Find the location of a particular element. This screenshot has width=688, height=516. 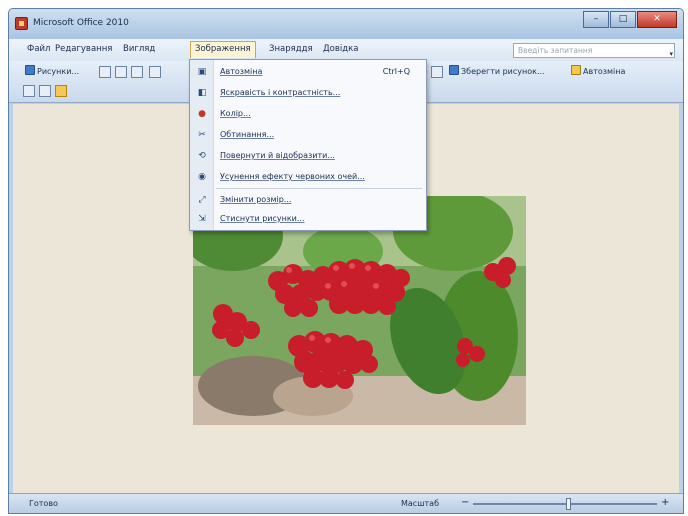

window-controls: – □ ✕ is located at coordinates (630, 19).